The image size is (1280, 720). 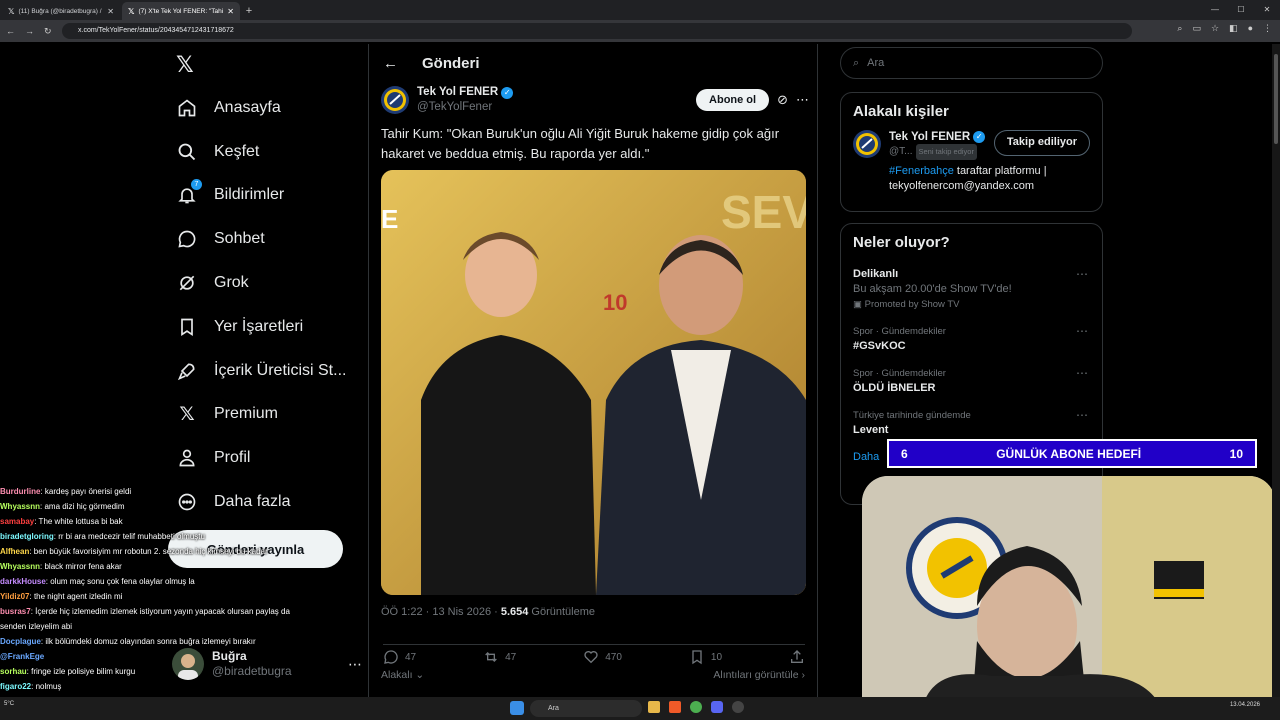 I want to click on chat-username: darkkHouse, so click(x=23, y=581).